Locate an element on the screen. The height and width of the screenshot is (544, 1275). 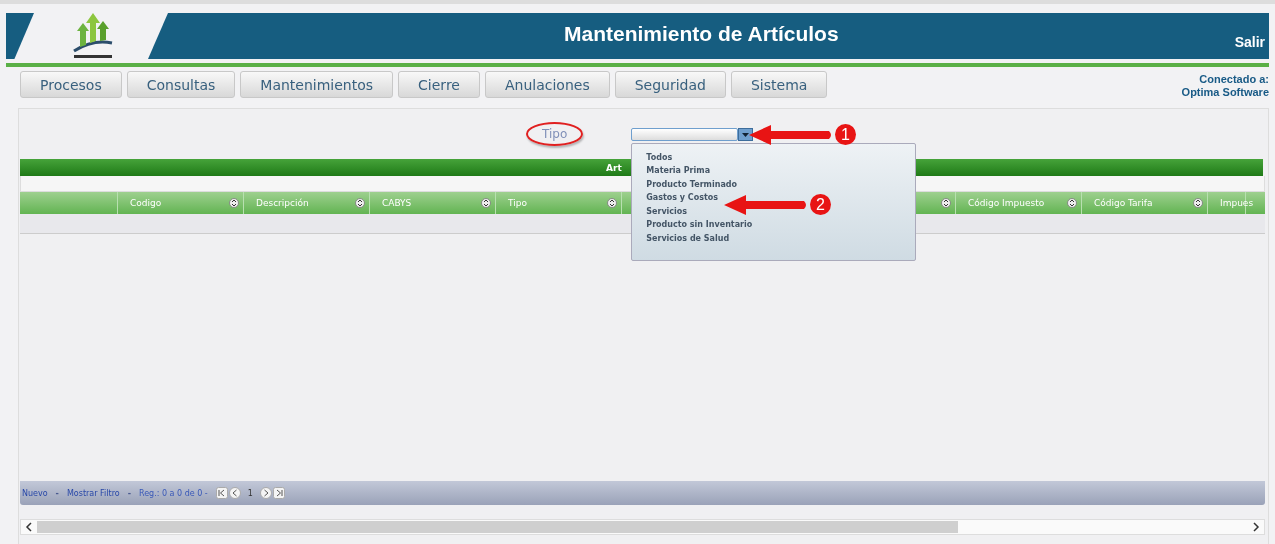
menu-button: Sistema is located at coordinates (779, 84).